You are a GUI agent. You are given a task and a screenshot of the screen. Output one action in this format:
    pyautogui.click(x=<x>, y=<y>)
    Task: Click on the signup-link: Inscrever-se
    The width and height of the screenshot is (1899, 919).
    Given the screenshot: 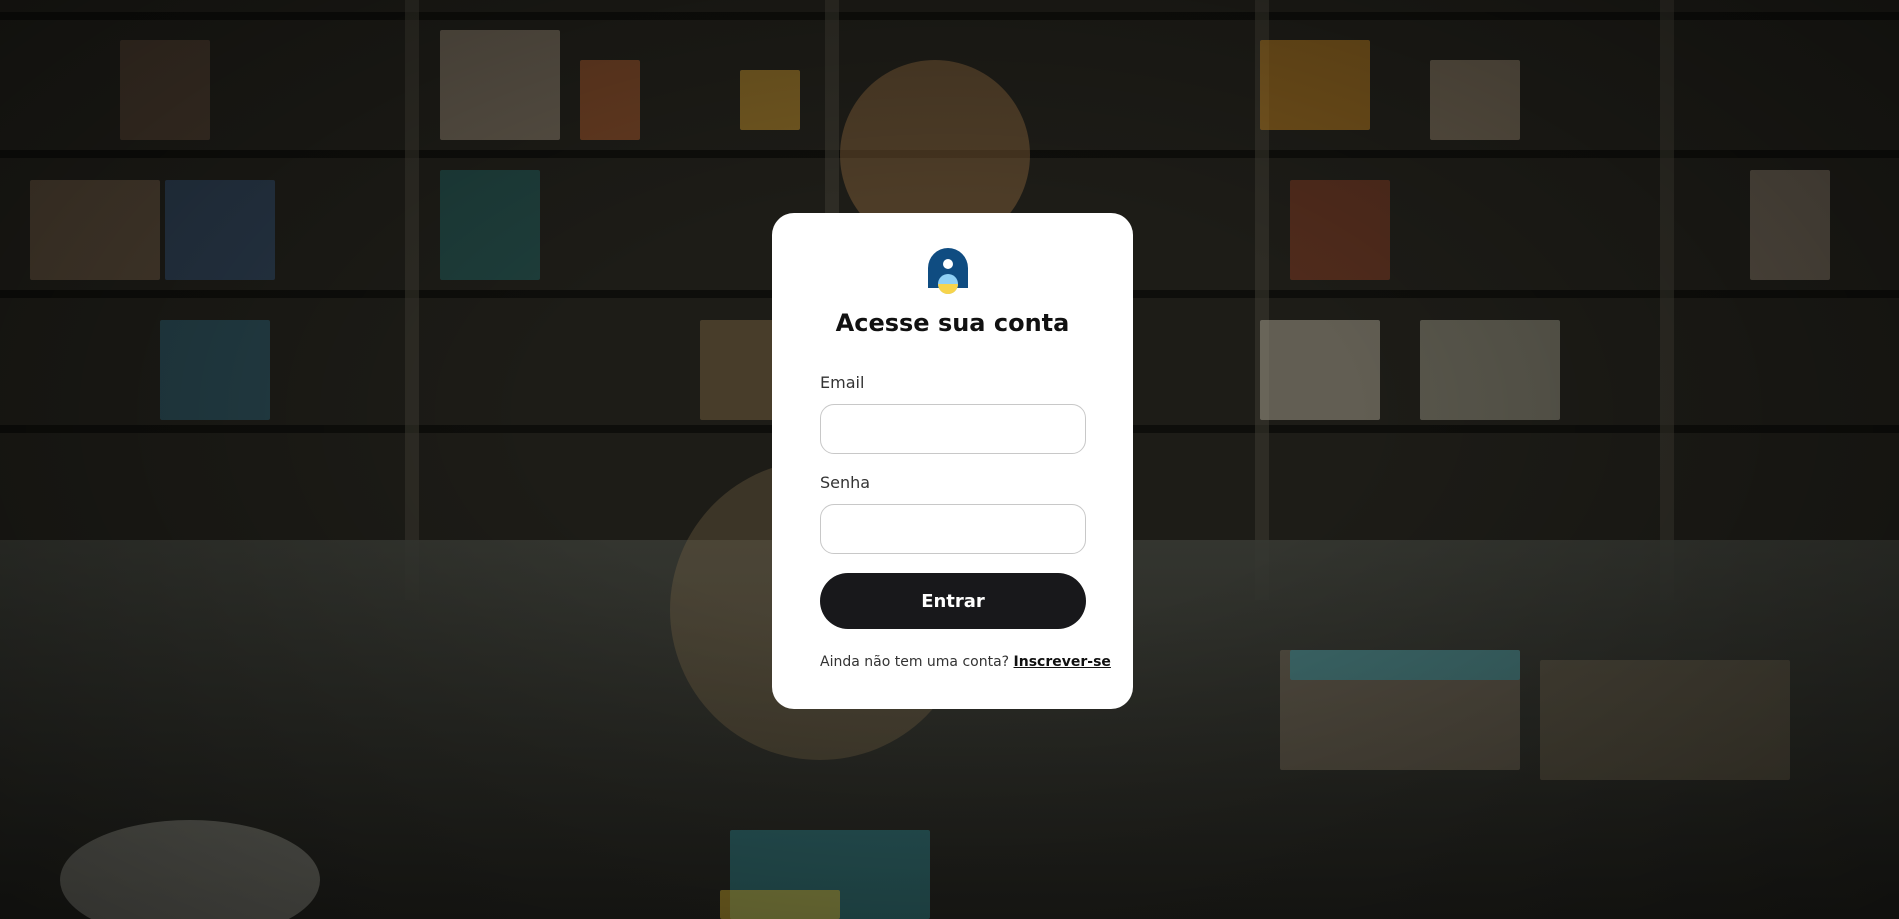 What is the action you would take?
    pyautogui.click(x=1062, y=662)
    